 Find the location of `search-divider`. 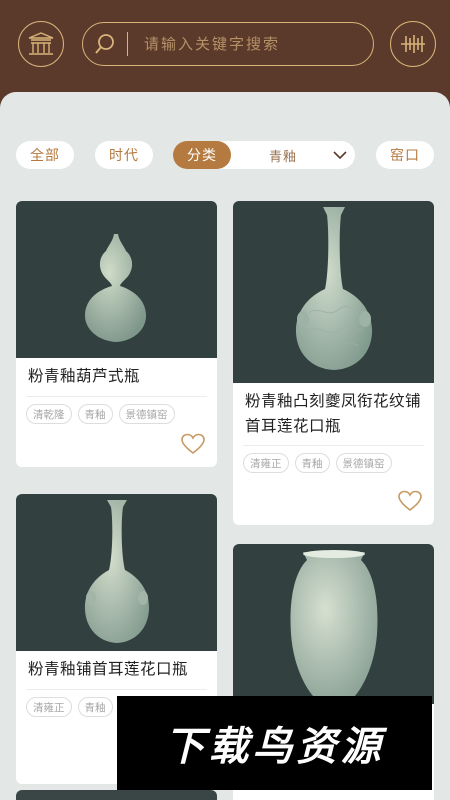

search-divider is located at coordinates (127, 44).